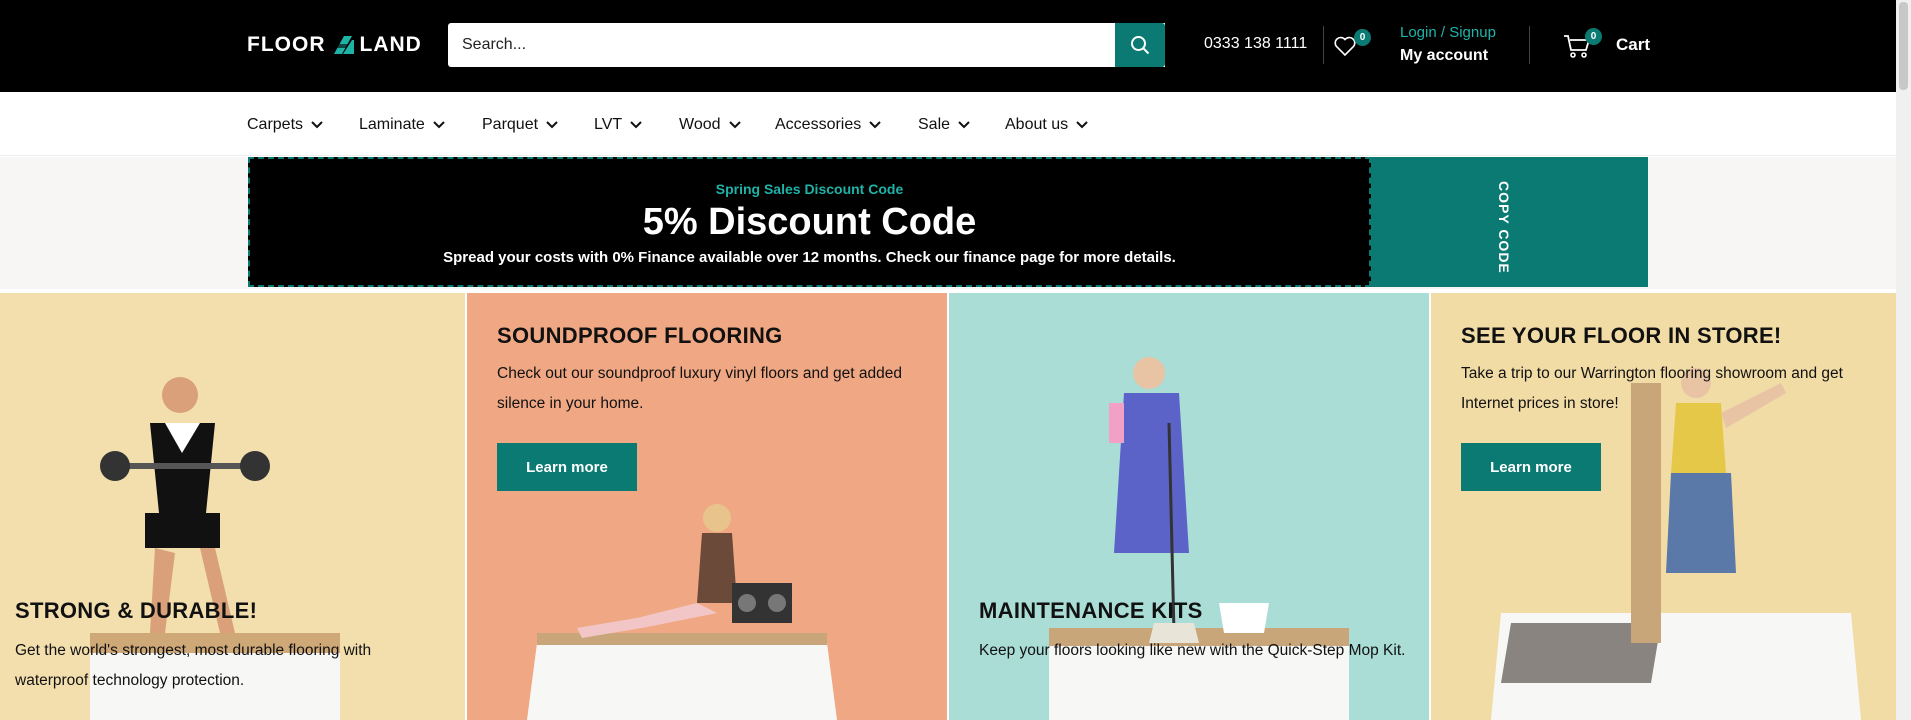 Image resolution: width=1911 pixels, height=720 pixels. I want to click on cart-link: Cart, so click(1633, 45).